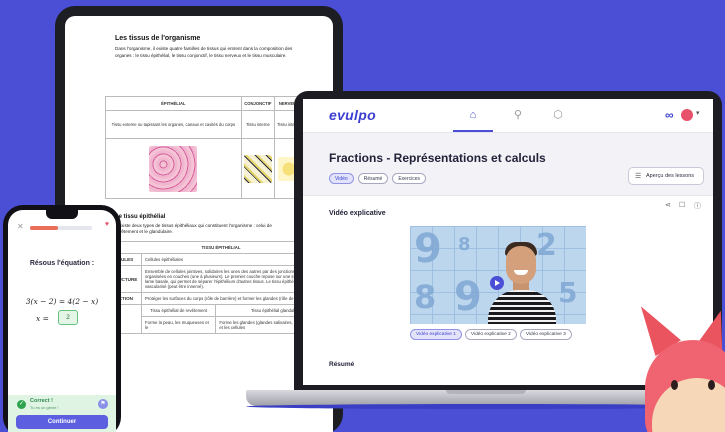 The image size is (725, 432). I want to click on summary-title: Résumé, so click(342, 364).